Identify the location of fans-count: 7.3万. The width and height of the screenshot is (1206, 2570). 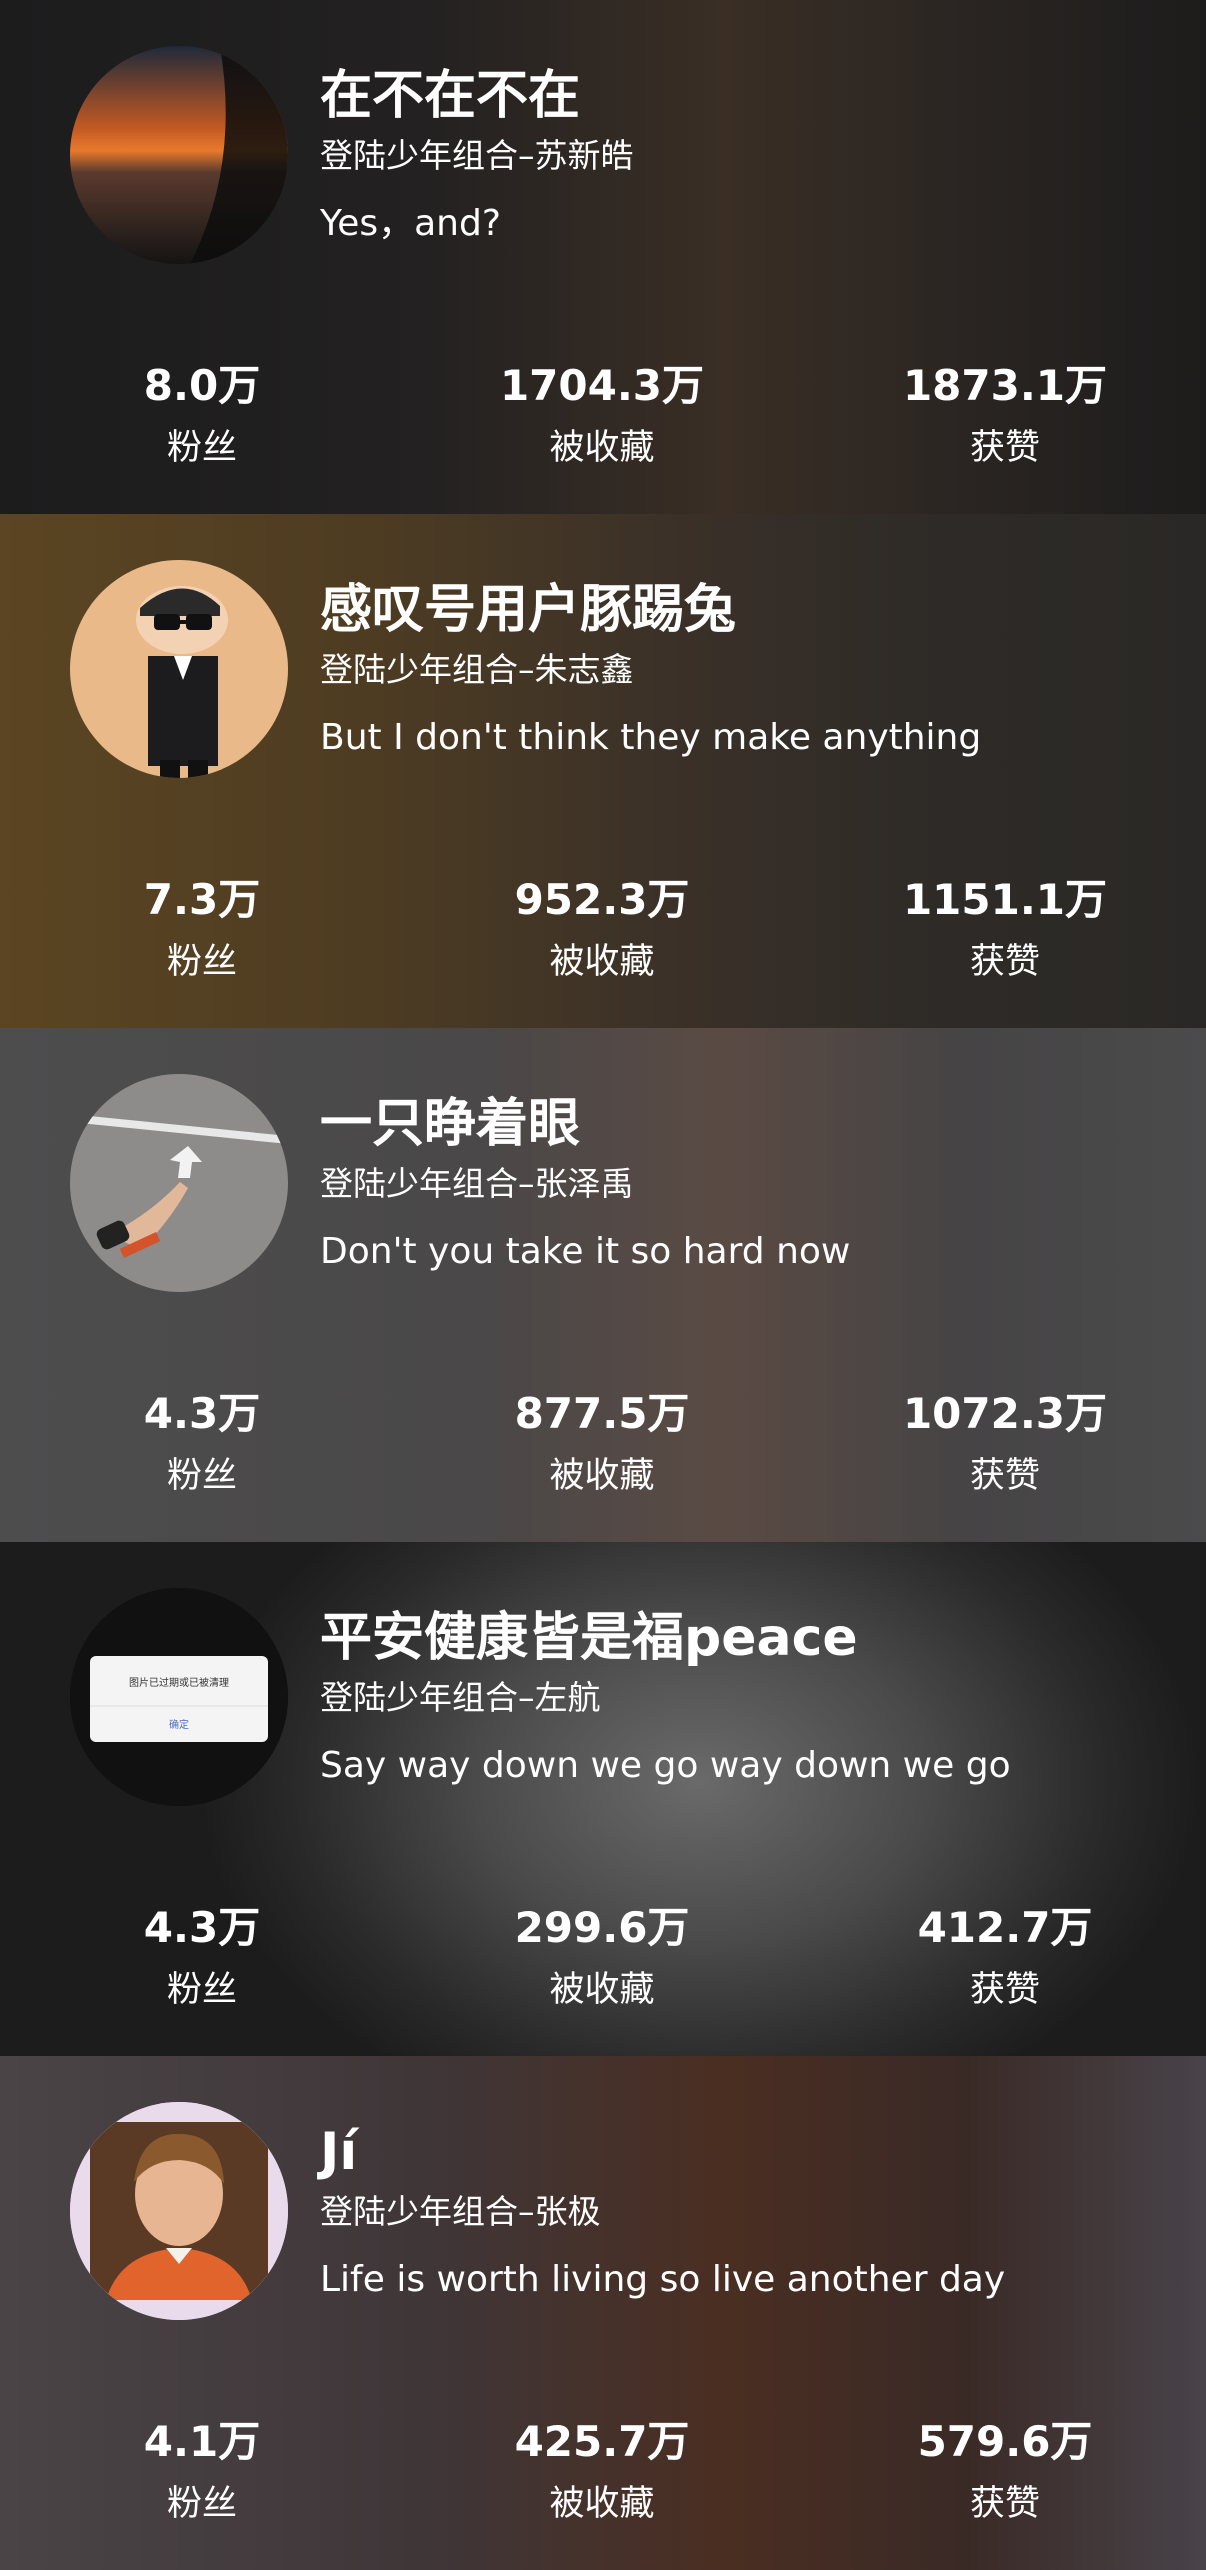
(202, 899).